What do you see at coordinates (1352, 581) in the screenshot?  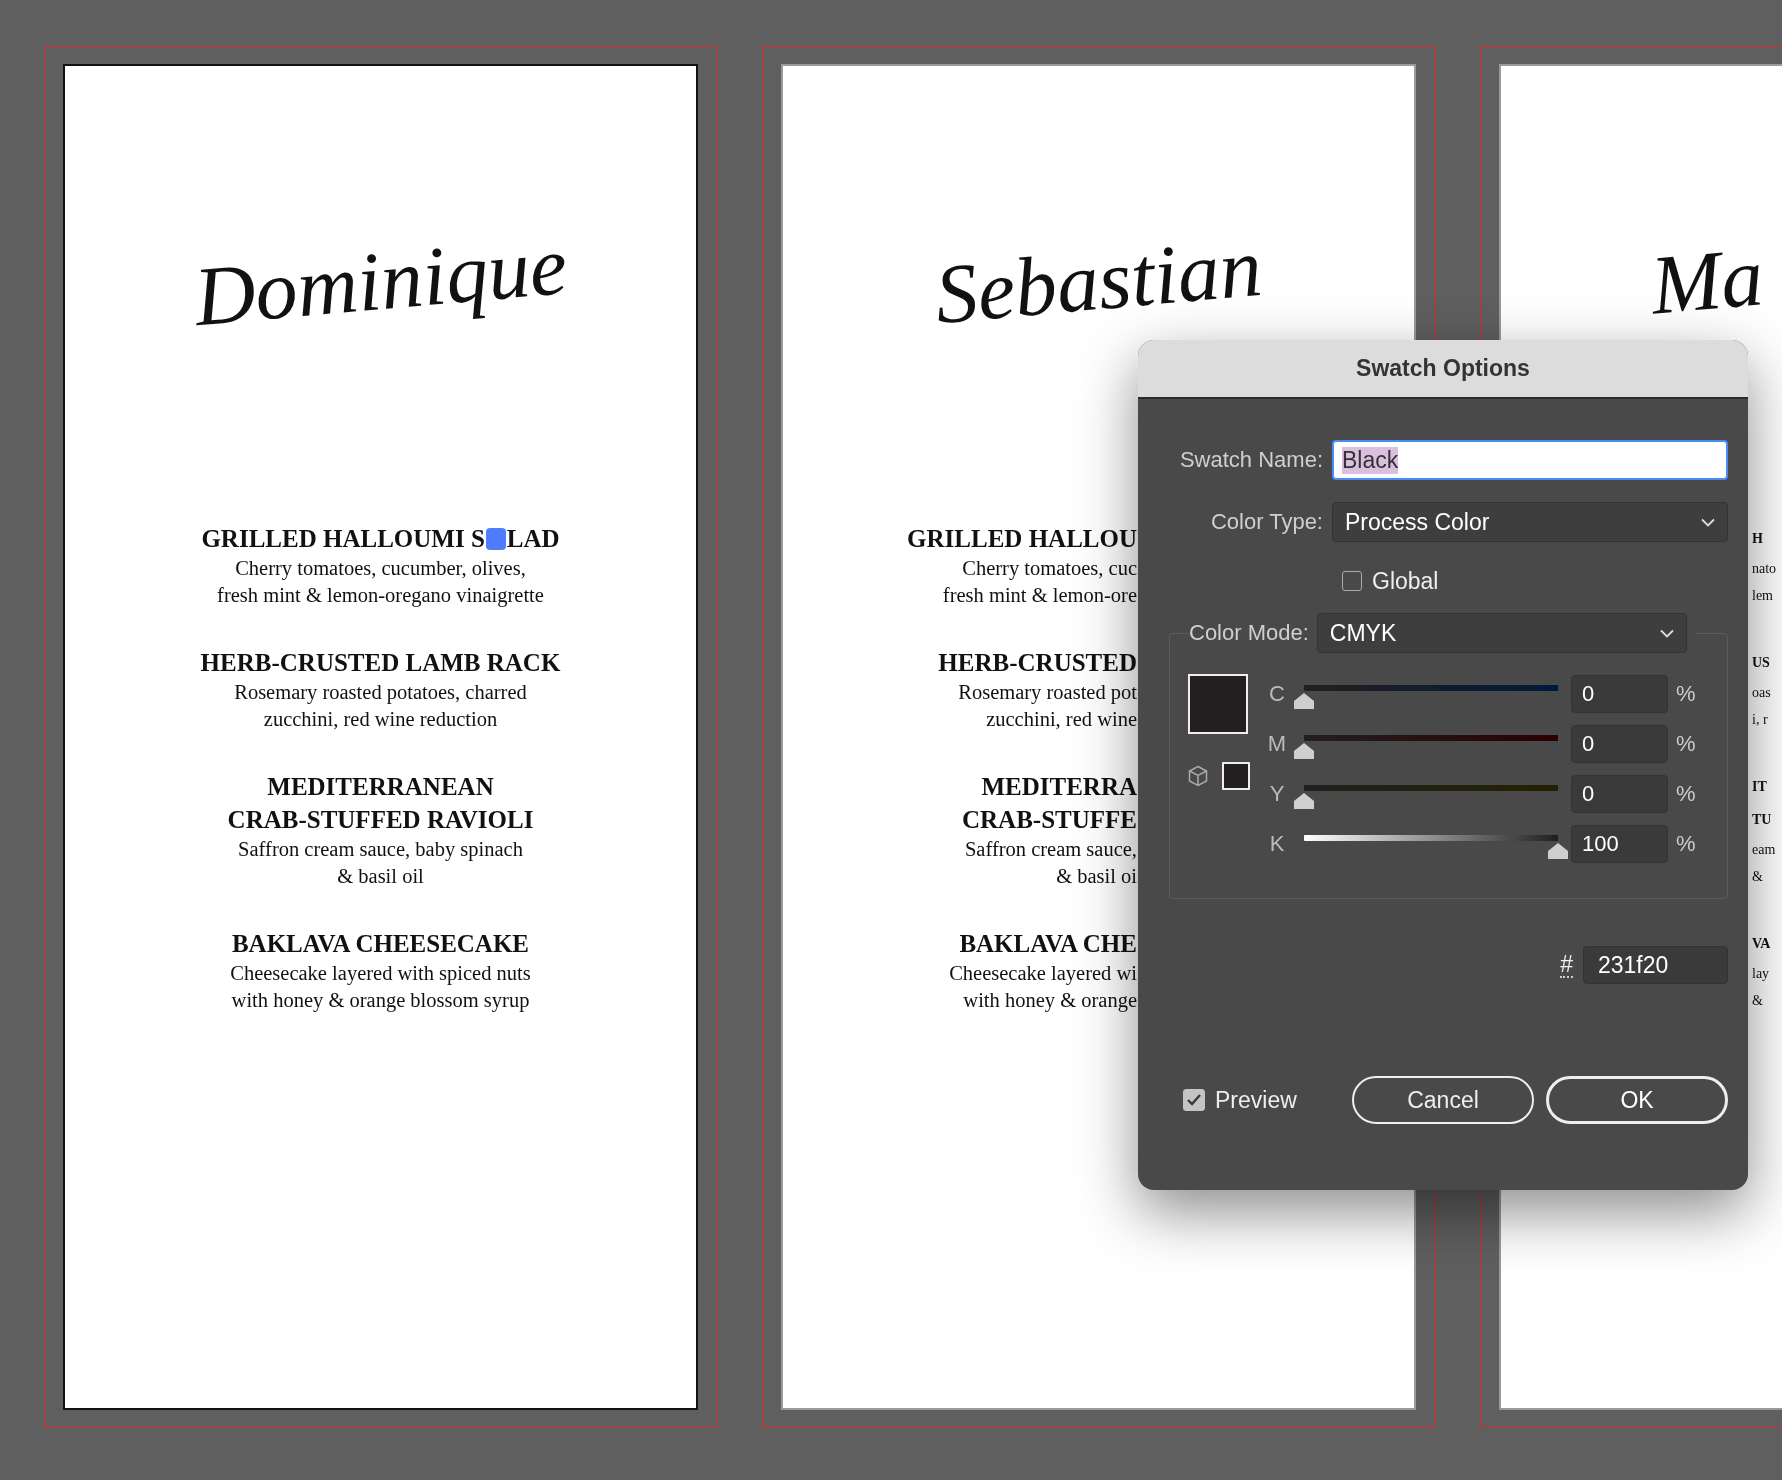 I see `global-checkbox` at bounding box center [1352, 581].